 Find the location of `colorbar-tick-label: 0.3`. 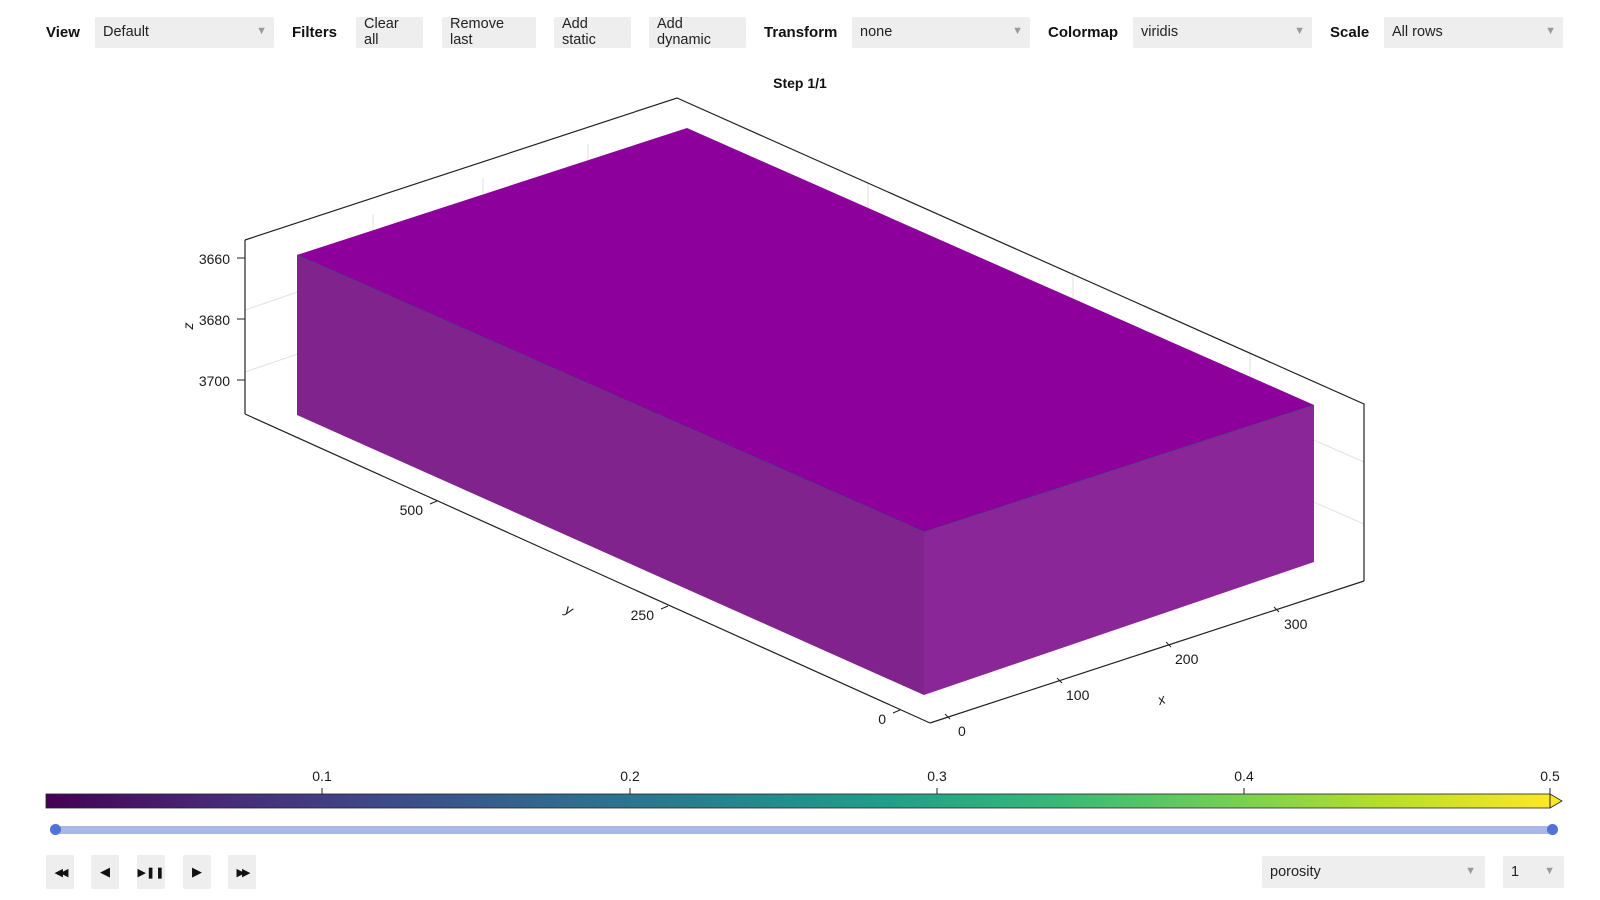

colorbar-tick-label: 0.3 is located at coordinates (937, 776).